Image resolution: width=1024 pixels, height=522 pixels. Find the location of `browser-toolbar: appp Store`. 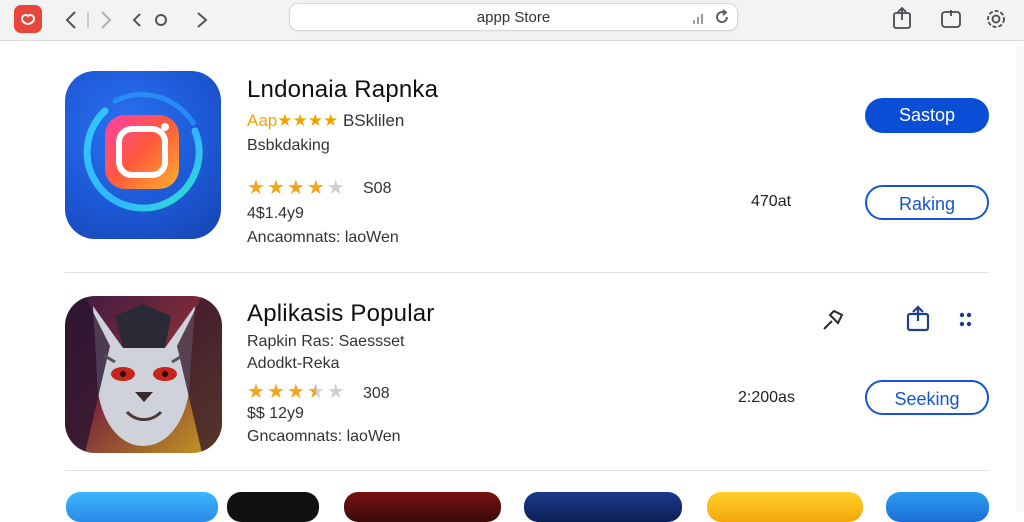

browser-toolbar: appp Store is located at coordinates (512, 20).